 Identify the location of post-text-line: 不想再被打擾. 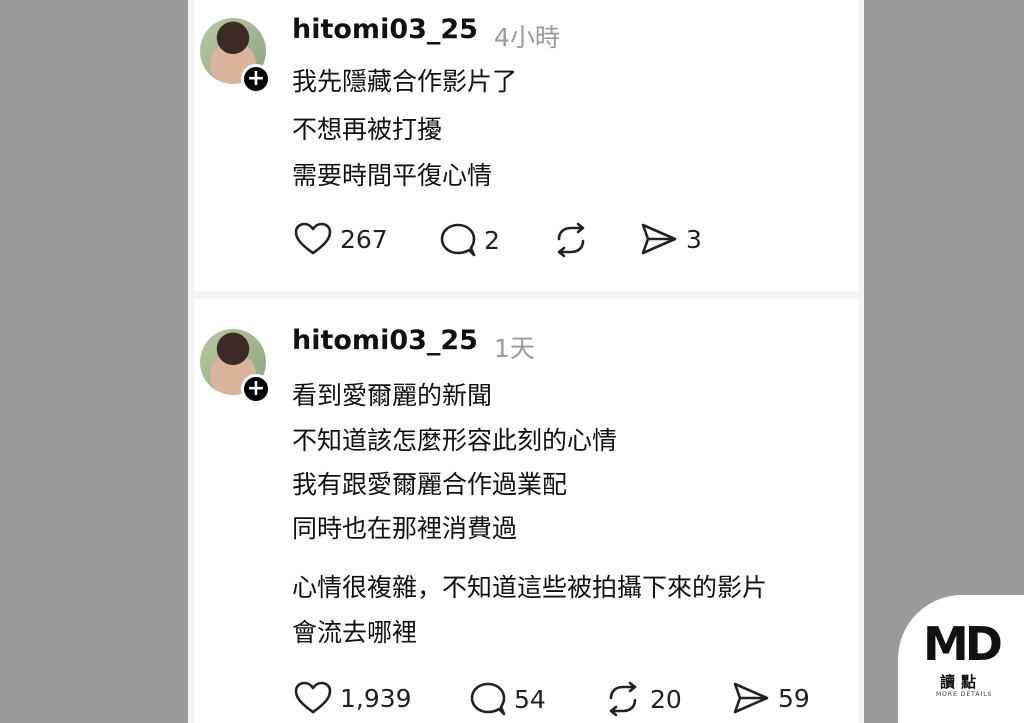
(367, 129).